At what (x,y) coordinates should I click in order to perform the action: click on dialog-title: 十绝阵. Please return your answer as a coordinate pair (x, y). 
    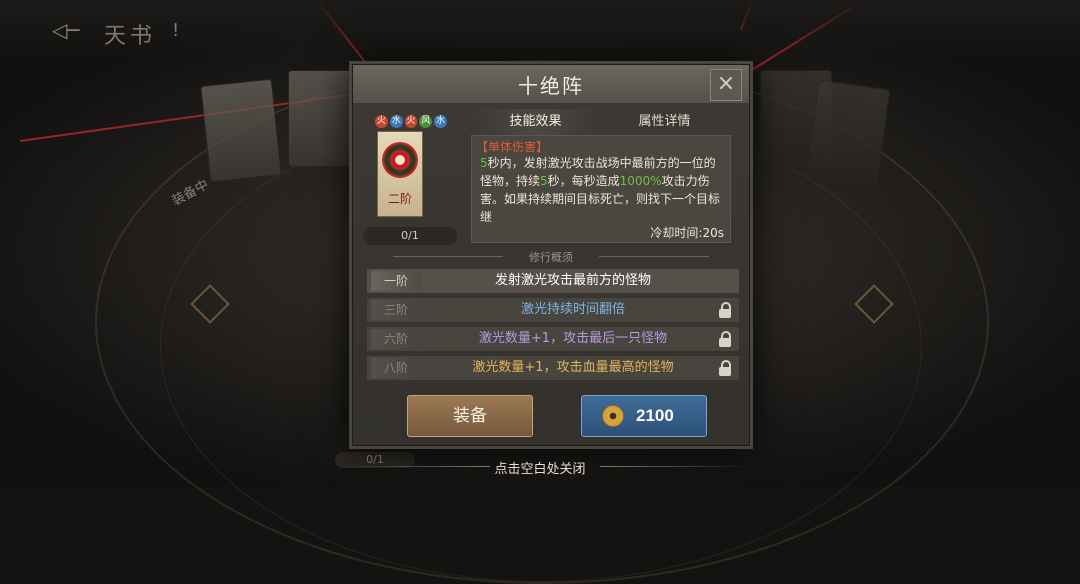
    Looking at the image, I should click on (551, 86).